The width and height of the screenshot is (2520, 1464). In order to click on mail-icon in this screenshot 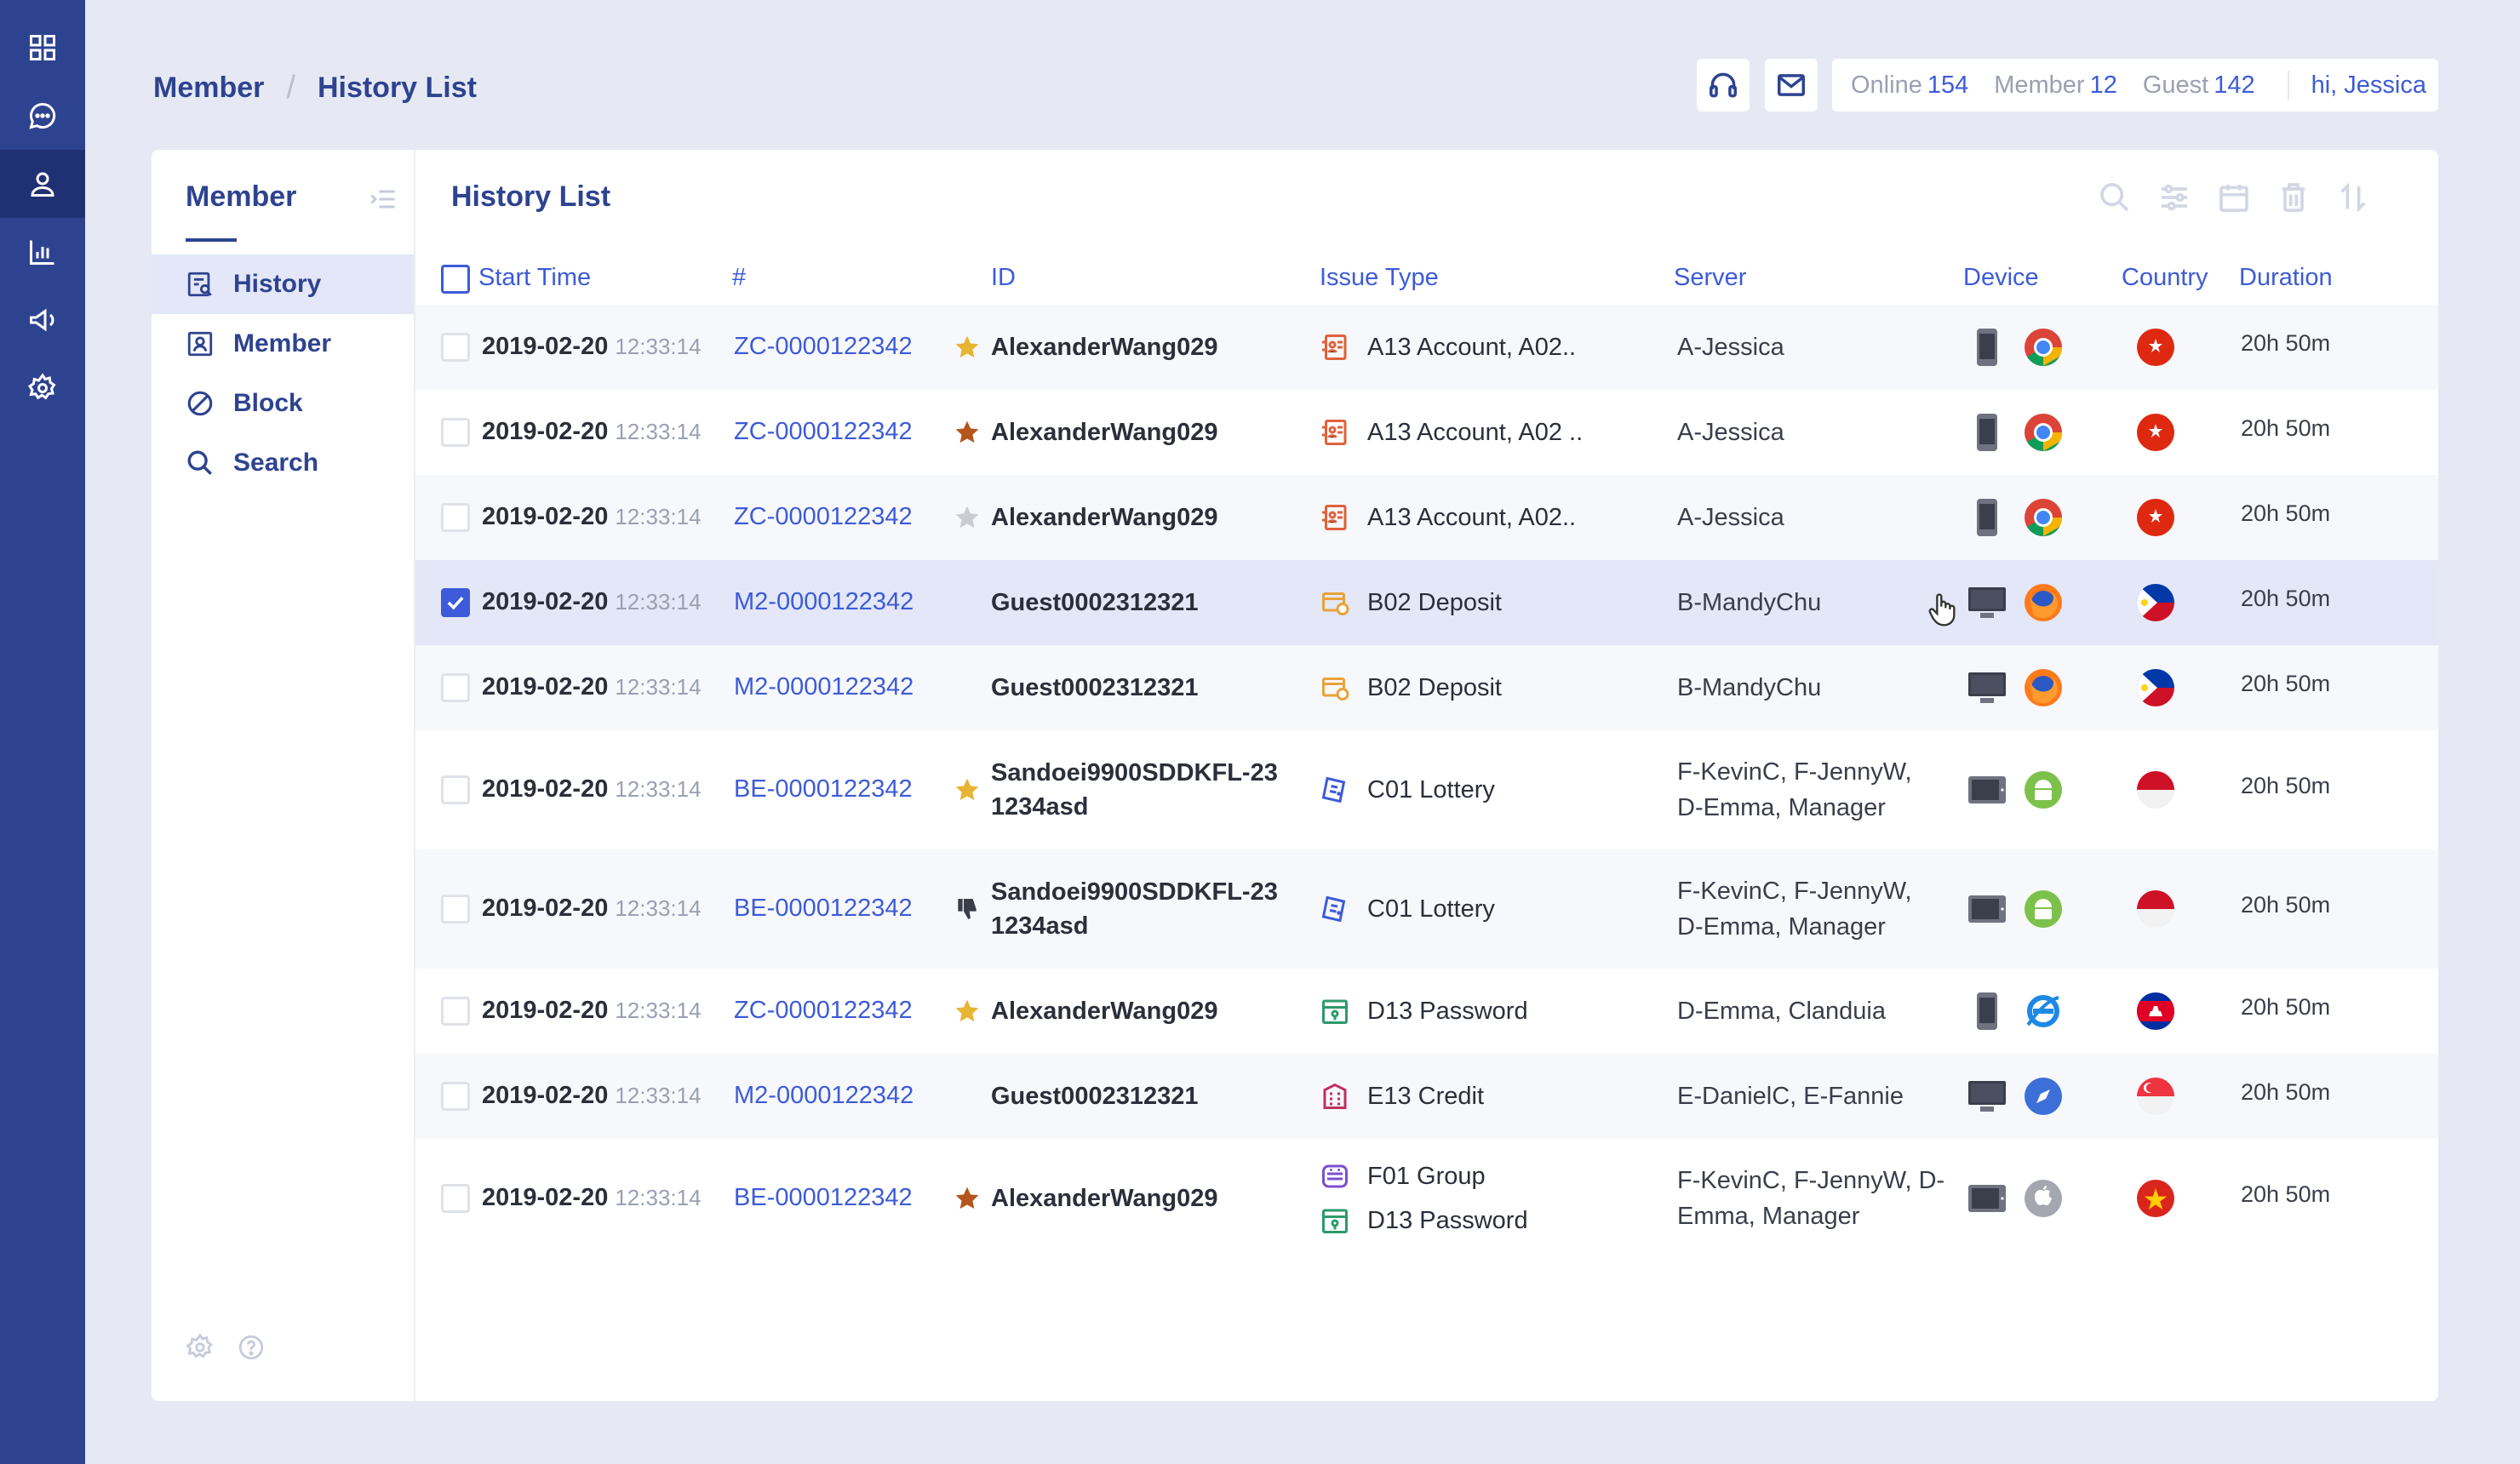, I will do `click(1791, 85)`.